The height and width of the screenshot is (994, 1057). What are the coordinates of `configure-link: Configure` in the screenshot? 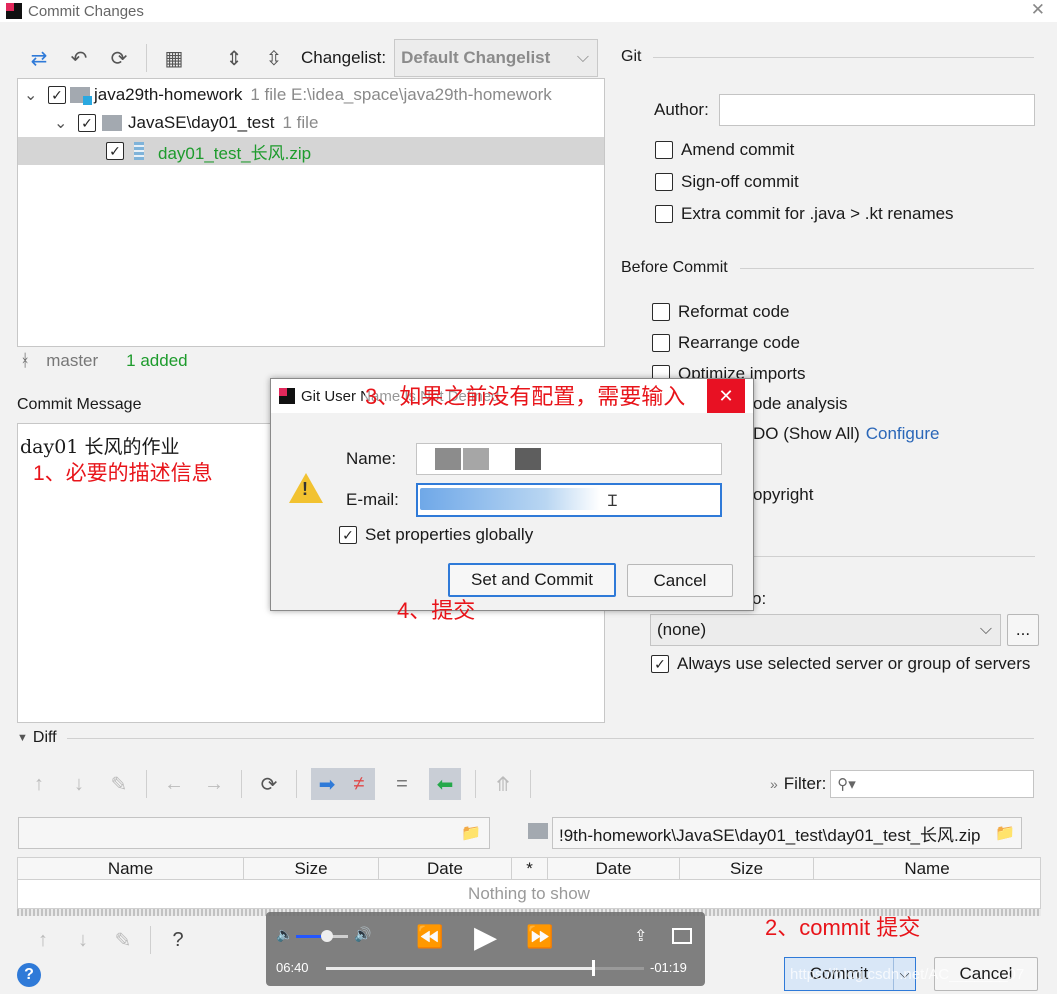 It's located at (903, 434).